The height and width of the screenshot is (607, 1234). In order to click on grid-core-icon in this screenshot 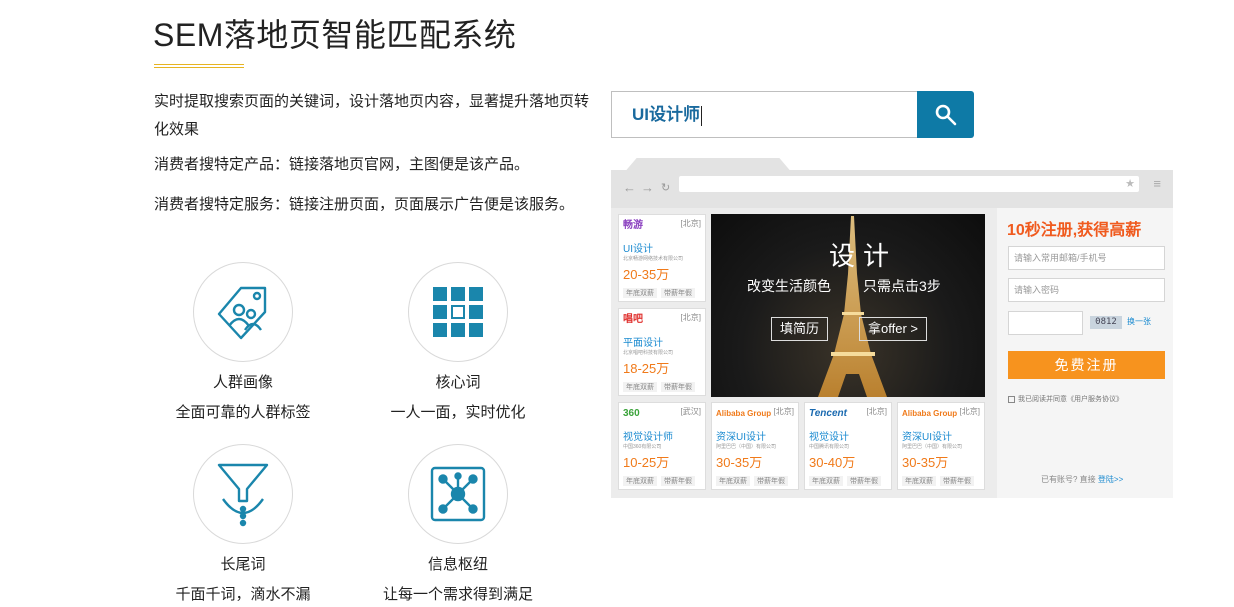, I will do `click(458, 312)`.